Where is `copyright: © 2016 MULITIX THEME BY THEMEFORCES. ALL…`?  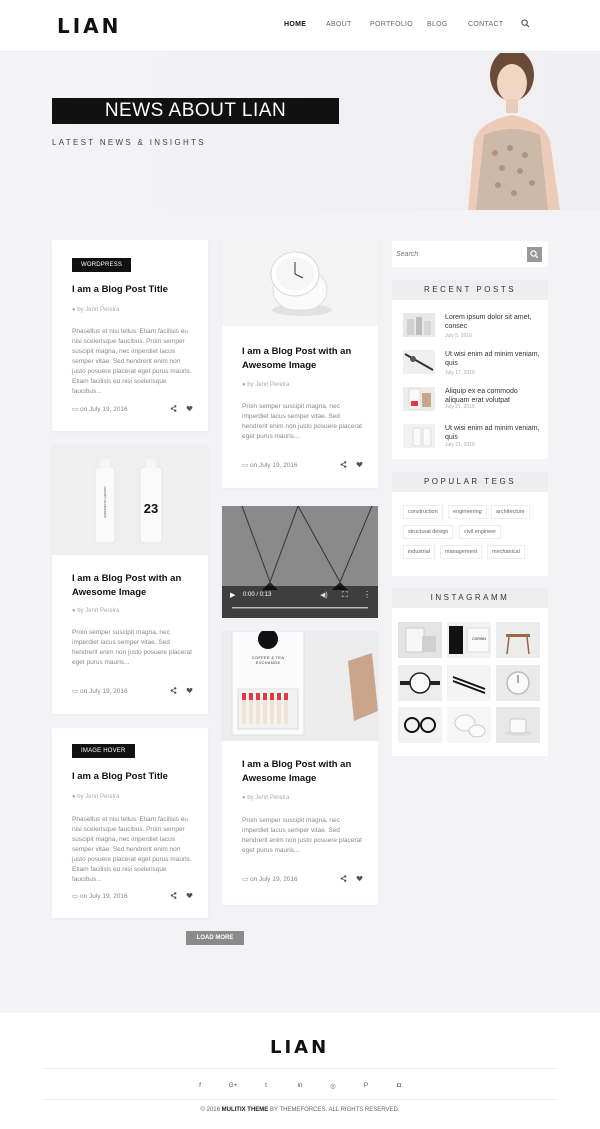 copyright: © 2016 MULITIX THEME BY THEMEFORCES. ALL… is located at coordinates (300, 1110).